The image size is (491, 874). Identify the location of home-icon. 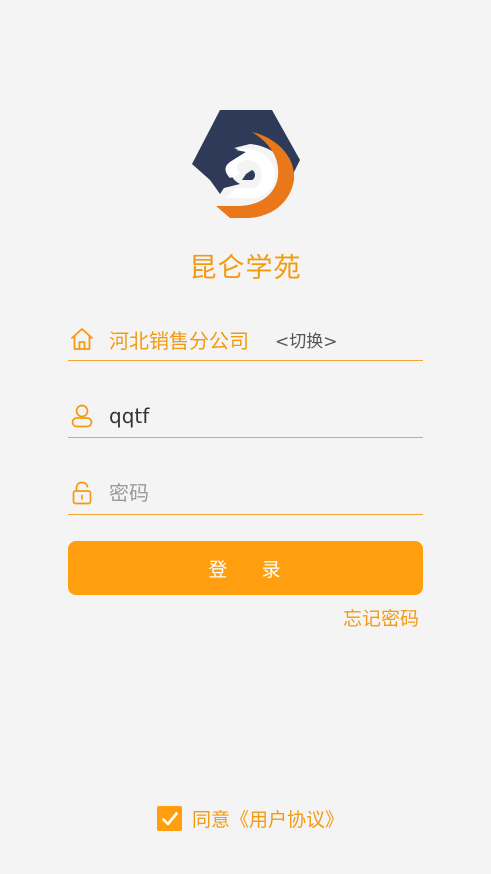
(82, 339).